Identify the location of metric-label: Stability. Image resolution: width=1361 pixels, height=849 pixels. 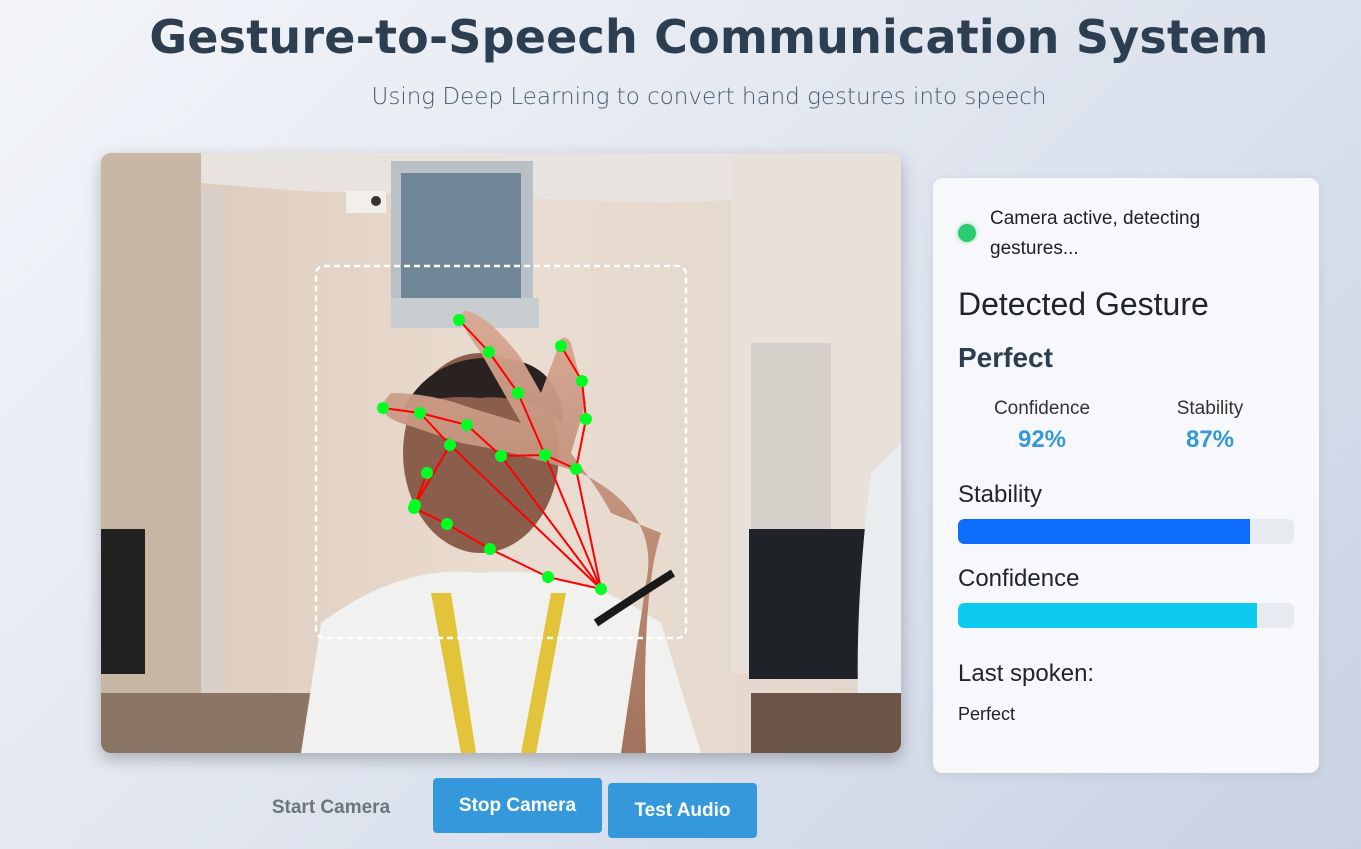
(1210, 408).